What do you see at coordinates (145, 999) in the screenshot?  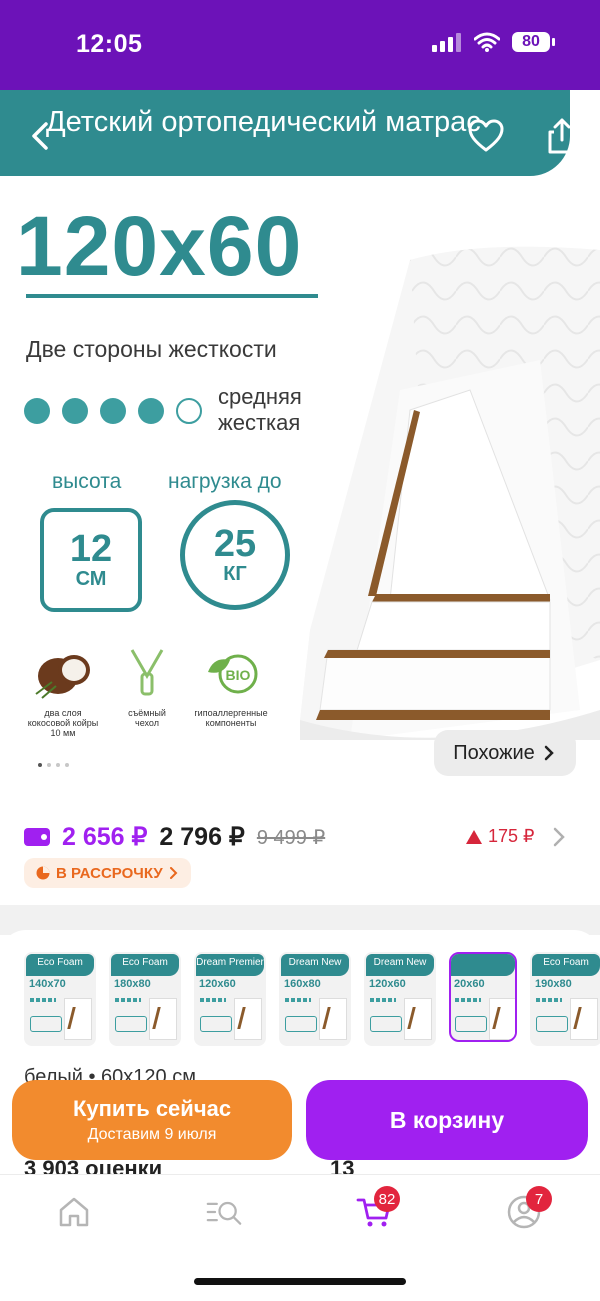 I see `variant-thumbnail: Eco Foam 180x80` at bounding box center [145, 999].